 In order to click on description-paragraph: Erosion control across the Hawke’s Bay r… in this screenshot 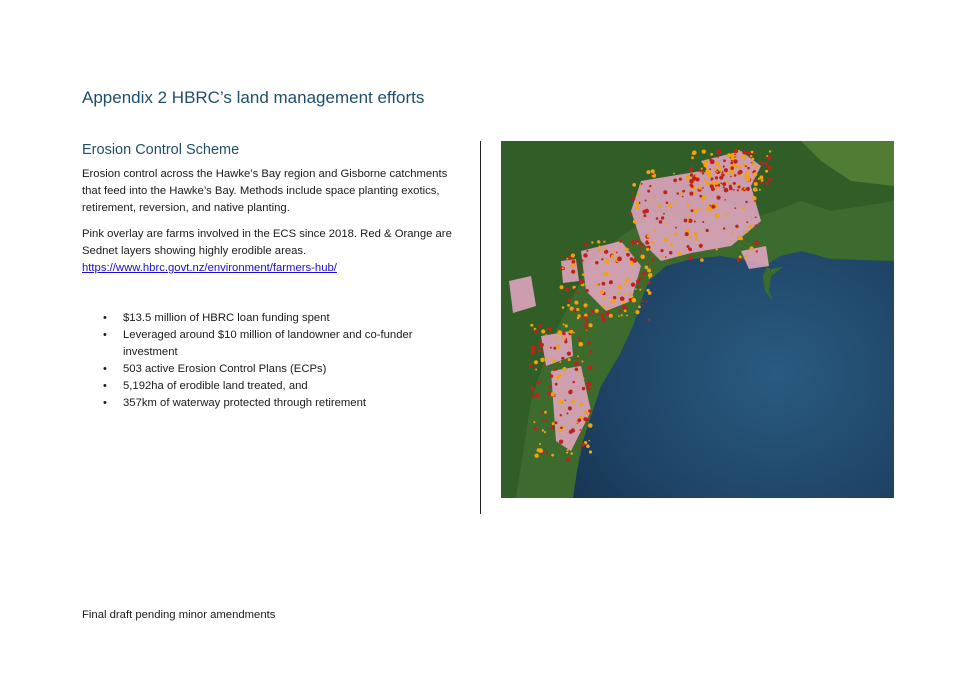, I will do `click(265, 191)`.